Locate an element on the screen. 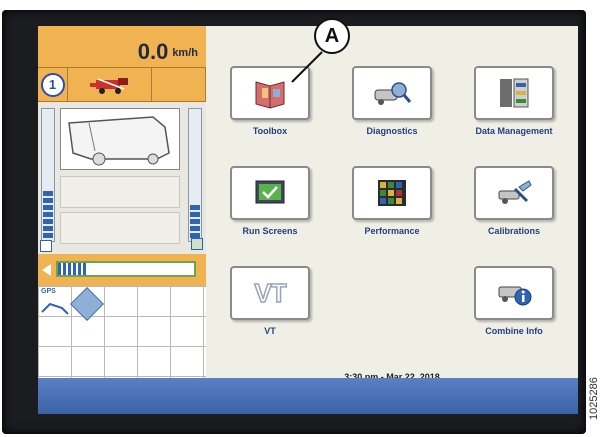 The height and width of the screenshot is (437, 601). combine-outline-icon is located at coordinates (119, 141).